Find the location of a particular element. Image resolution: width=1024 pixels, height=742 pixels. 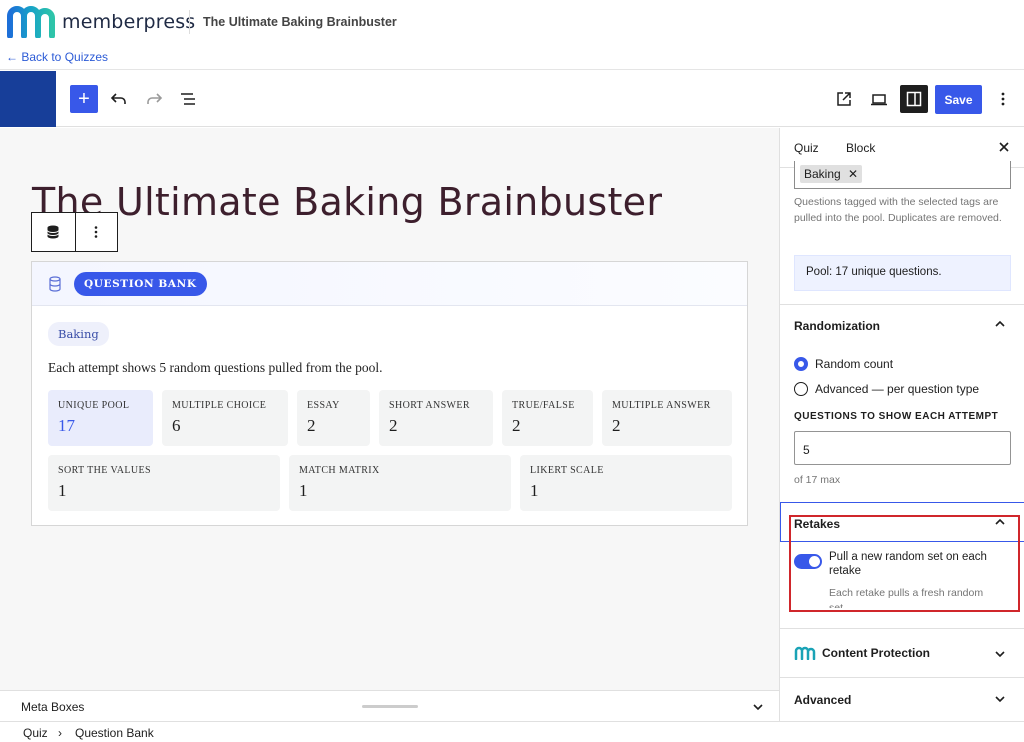

undo-icon is located at coordinates (118, 98).